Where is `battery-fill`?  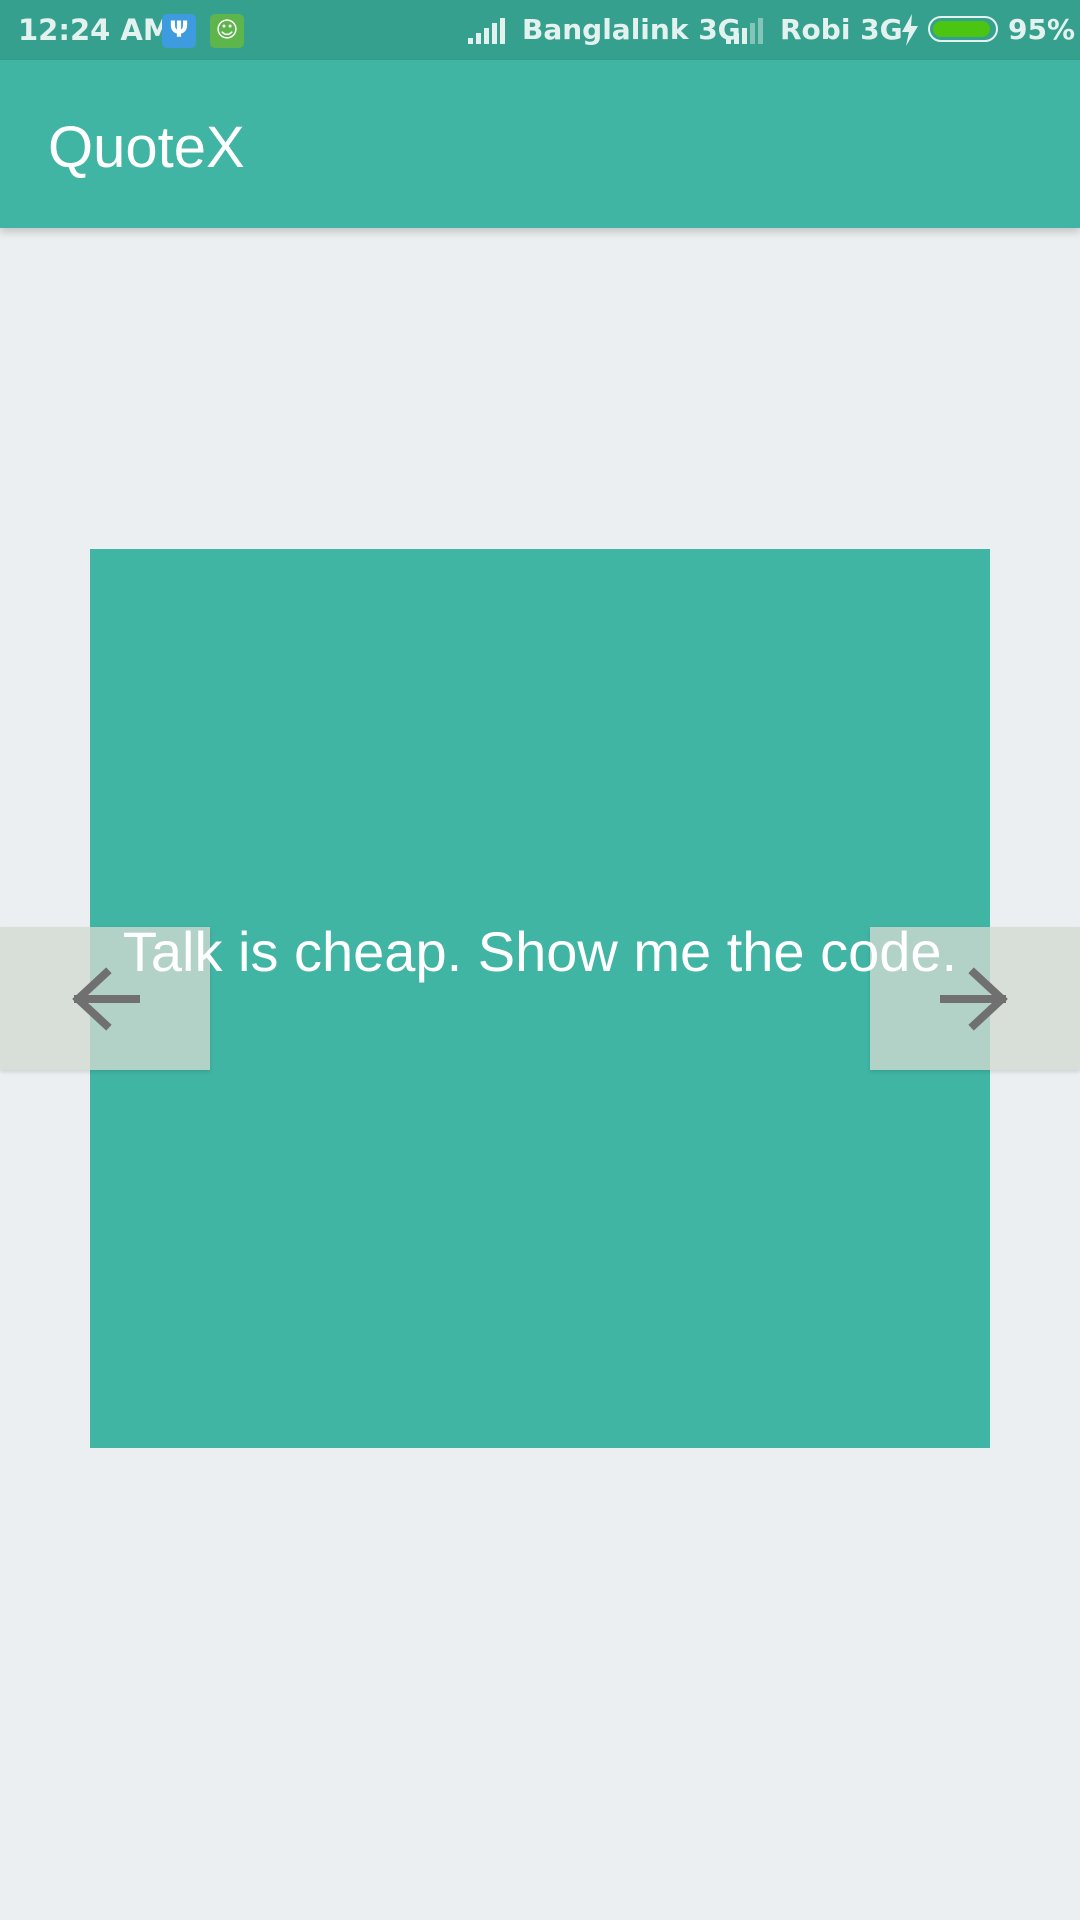 battery-fill is located at coordinates (961, 29).